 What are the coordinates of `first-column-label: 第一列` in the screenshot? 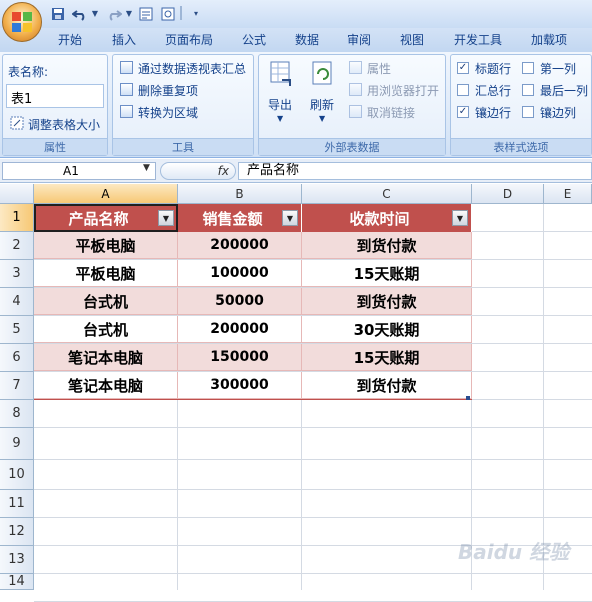 It's located at (558, 69).